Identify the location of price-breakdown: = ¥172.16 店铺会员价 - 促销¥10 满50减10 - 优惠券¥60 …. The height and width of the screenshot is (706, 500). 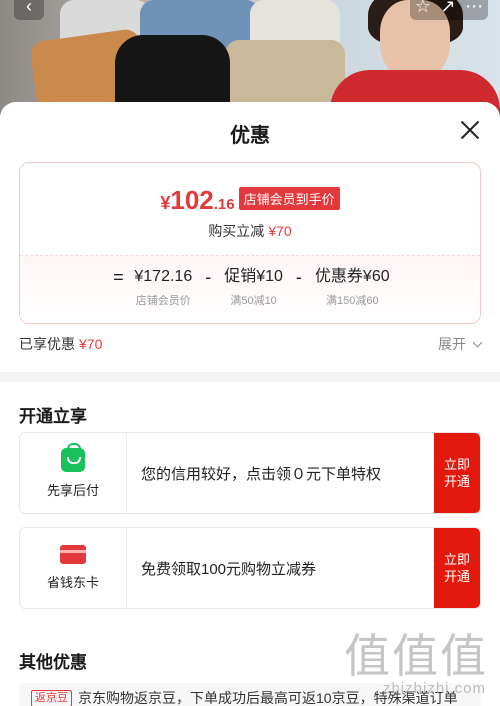
(250, 289).